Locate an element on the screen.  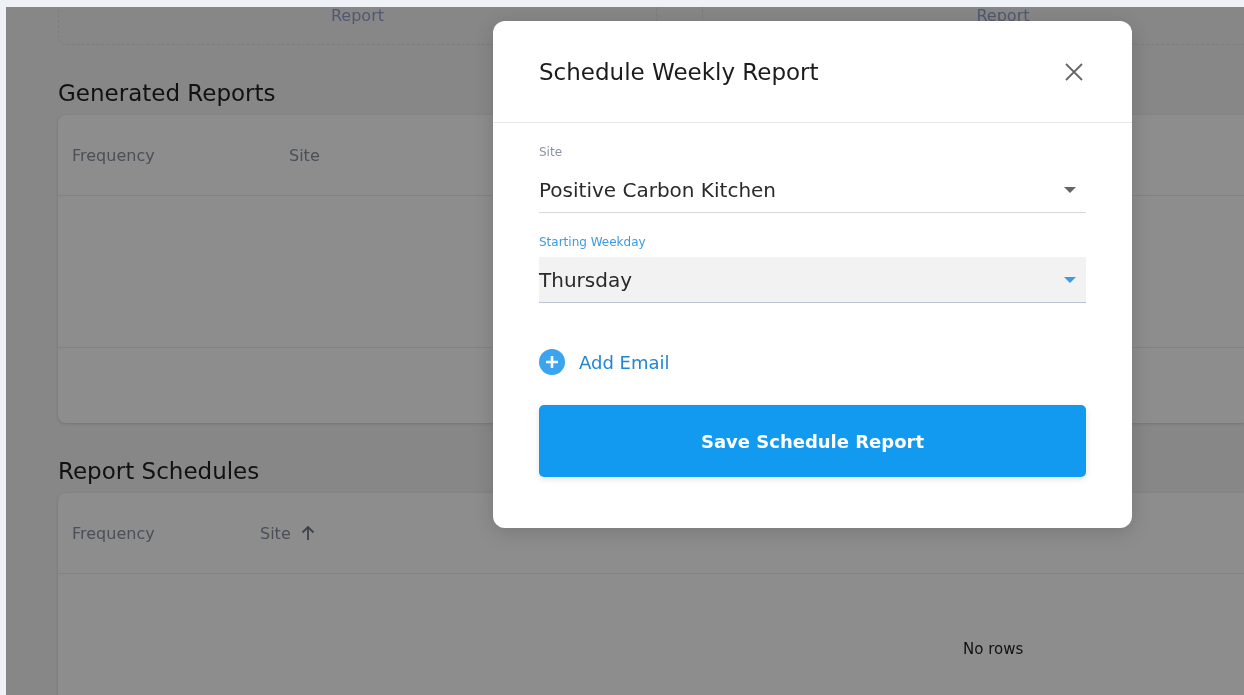
add-email-link: Add Email is located at coordinates (604, 362).